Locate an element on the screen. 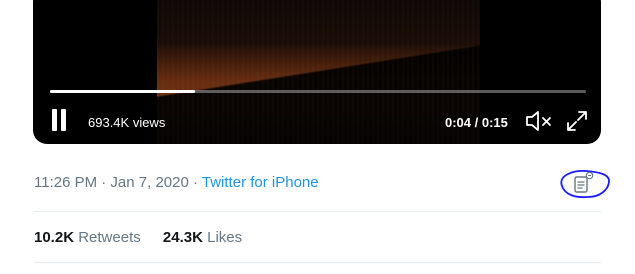 The width and height of the screenshot is (635, 274). video-progress-fill is located at coordinates (122, 91).